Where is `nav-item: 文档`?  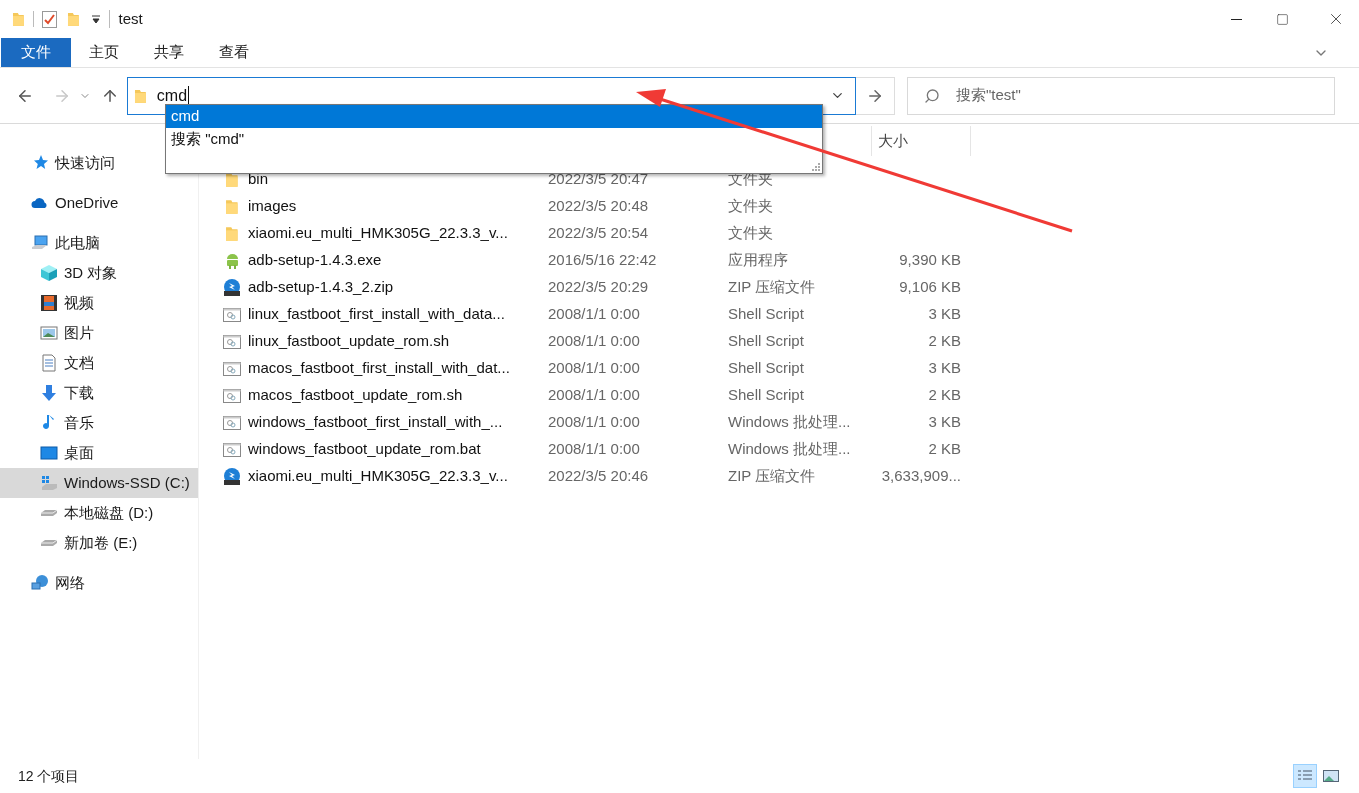
nav-item: 文档 is located at coordinates (49, 363).